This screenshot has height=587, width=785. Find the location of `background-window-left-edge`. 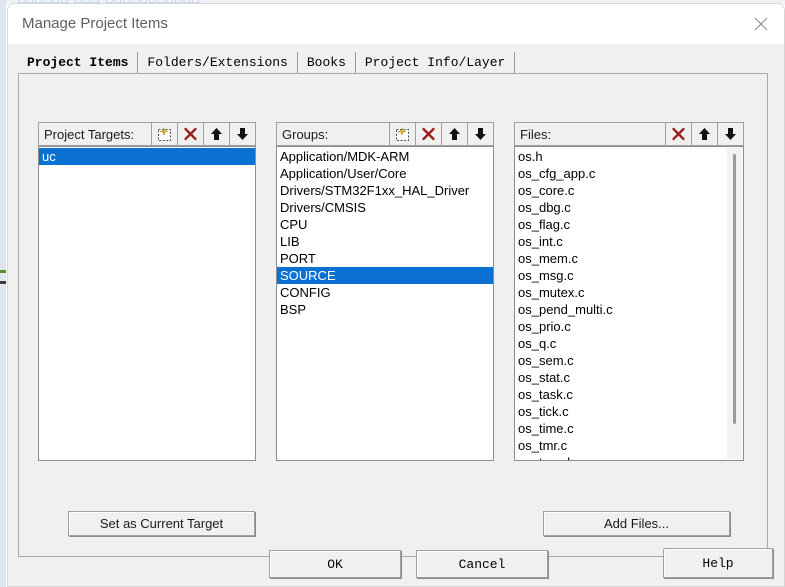

background-window-left-edge is located at coordinates (3, 293).